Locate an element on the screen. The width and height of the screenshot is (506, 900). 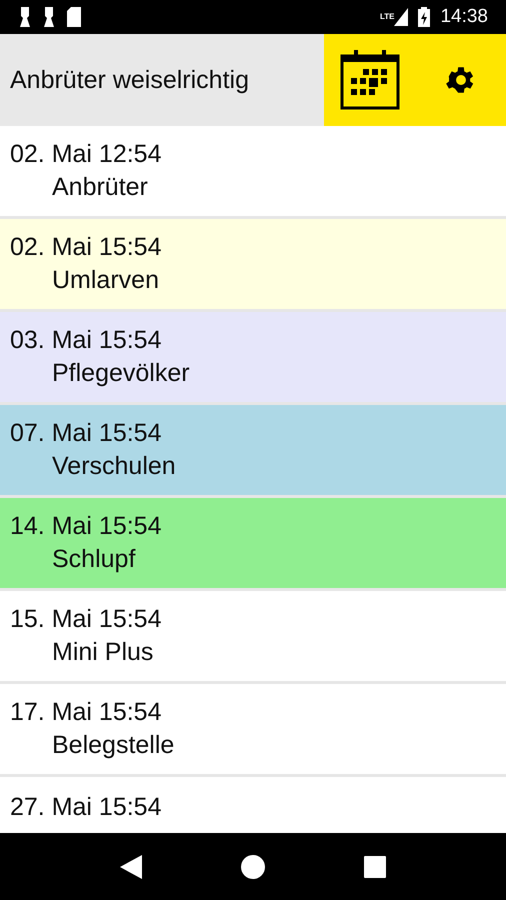
event-date: 27. Mai 15:54 is located at coordinates (86, 807).